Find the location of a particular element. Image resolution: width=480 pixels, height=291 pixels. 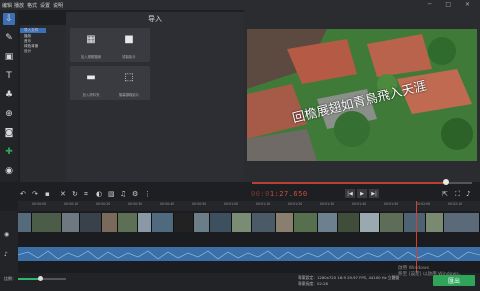

audio-icon: ♫ is located at coordinates (123, 194).